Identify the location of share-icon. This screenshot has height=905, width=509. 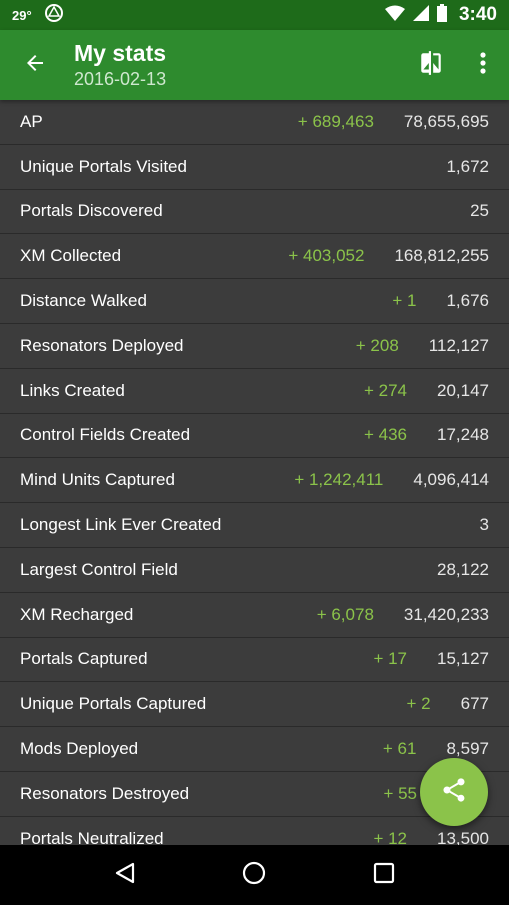
(454, 792).